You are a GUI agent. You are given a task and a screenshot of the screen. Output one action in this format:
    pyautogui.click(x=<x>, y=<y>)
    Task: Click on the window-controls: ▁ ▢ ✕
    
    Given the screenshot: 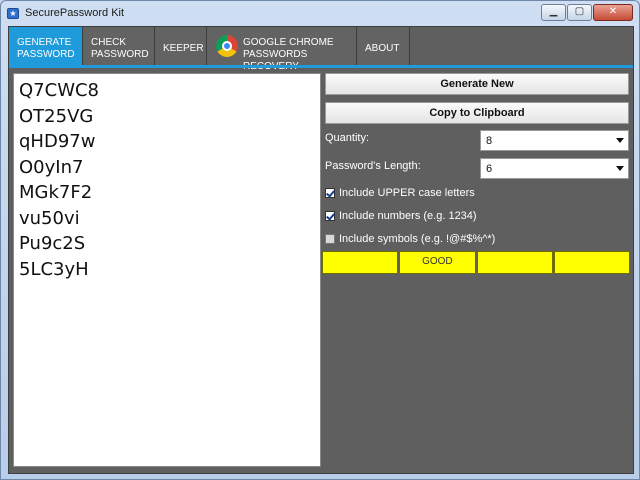 What is the action you would take?
    pyautogui.click(x=587, y=12)
    